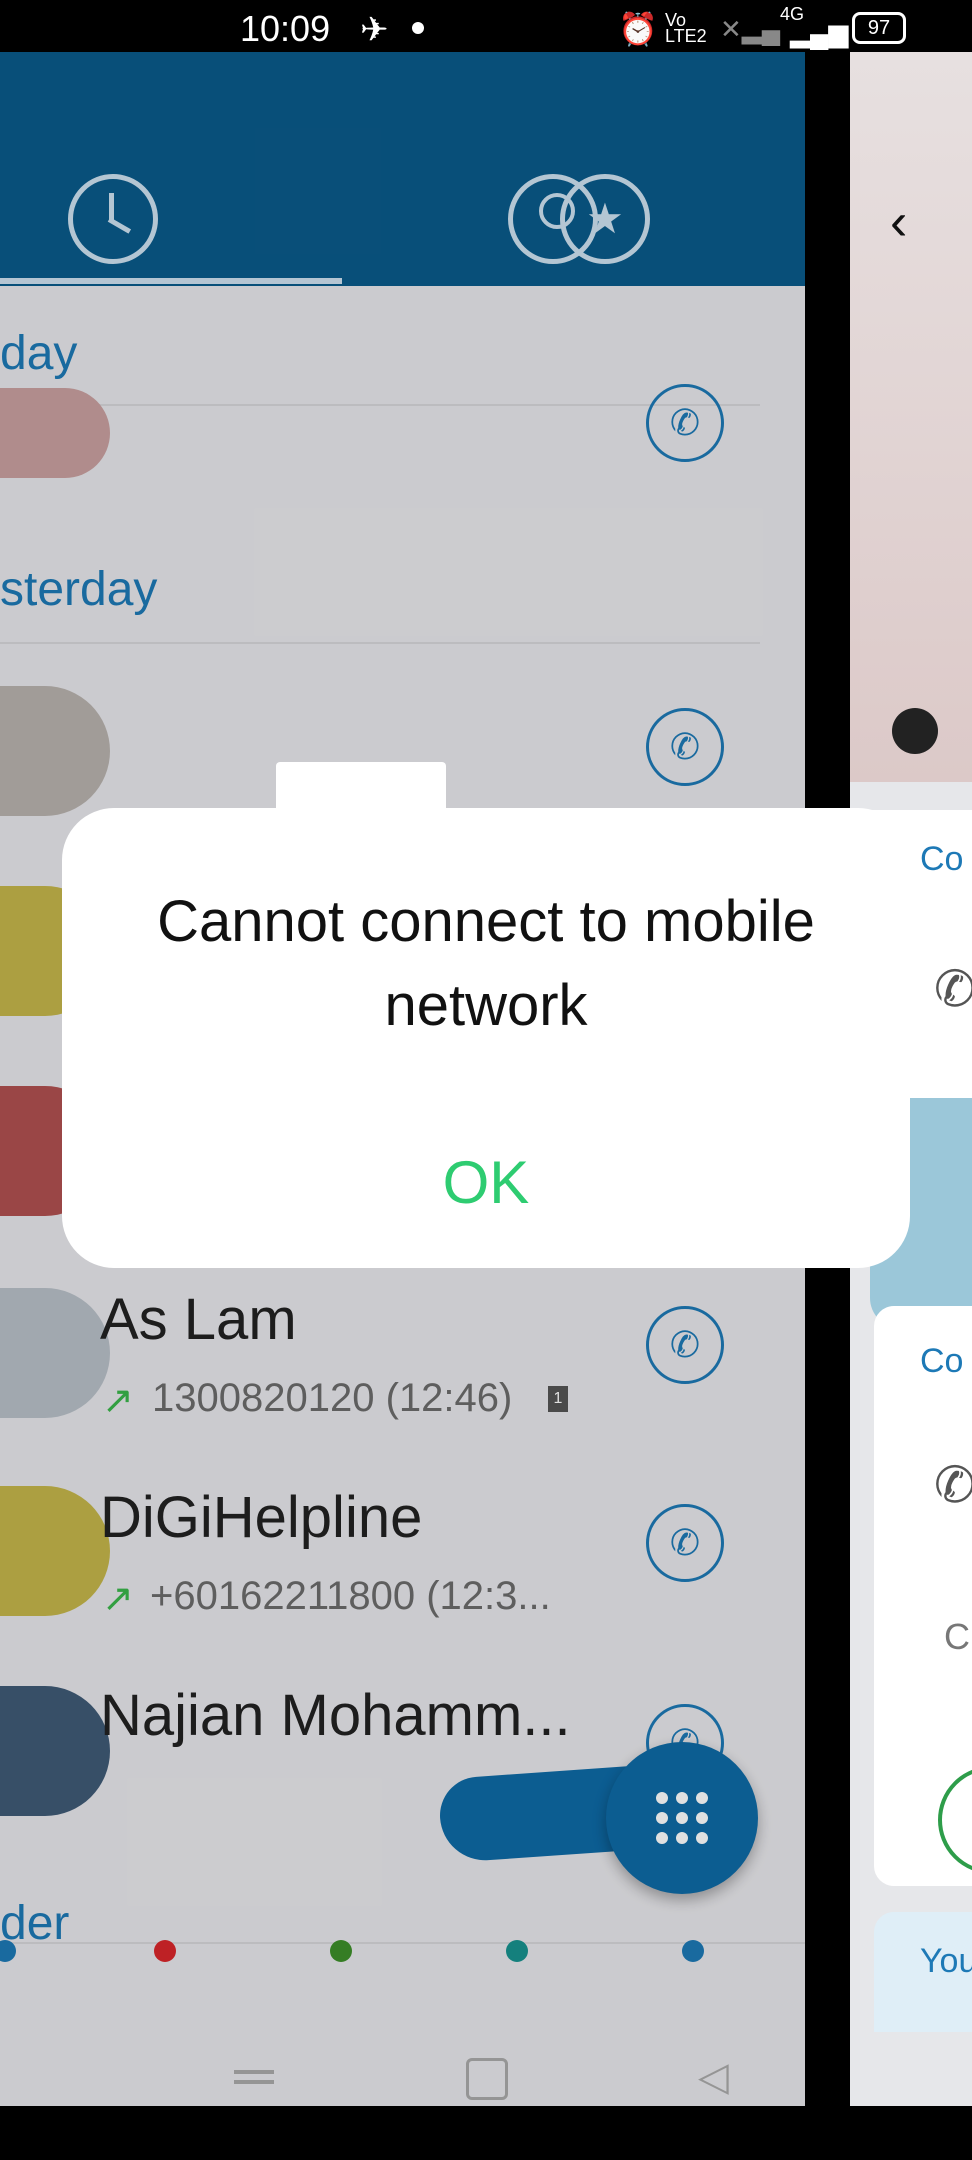 This screenshot has height=2160, width=972. What do you see at coordinates (374, 30) in the screenshot?
I see `notification-icon: ✈` at bounding box center [374, 30].